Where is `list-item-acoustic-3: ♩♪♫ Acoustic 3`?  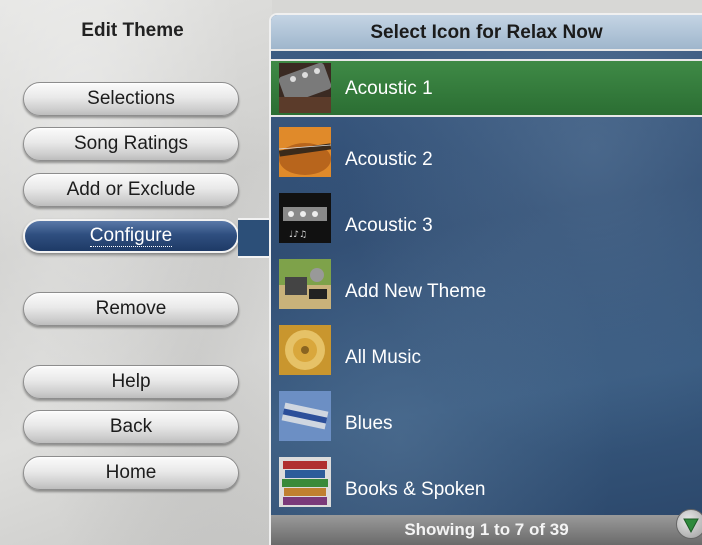 list-item-acoustic-3: ♩♪♫ Acoustic 3 is located at coordinates (486, 222).